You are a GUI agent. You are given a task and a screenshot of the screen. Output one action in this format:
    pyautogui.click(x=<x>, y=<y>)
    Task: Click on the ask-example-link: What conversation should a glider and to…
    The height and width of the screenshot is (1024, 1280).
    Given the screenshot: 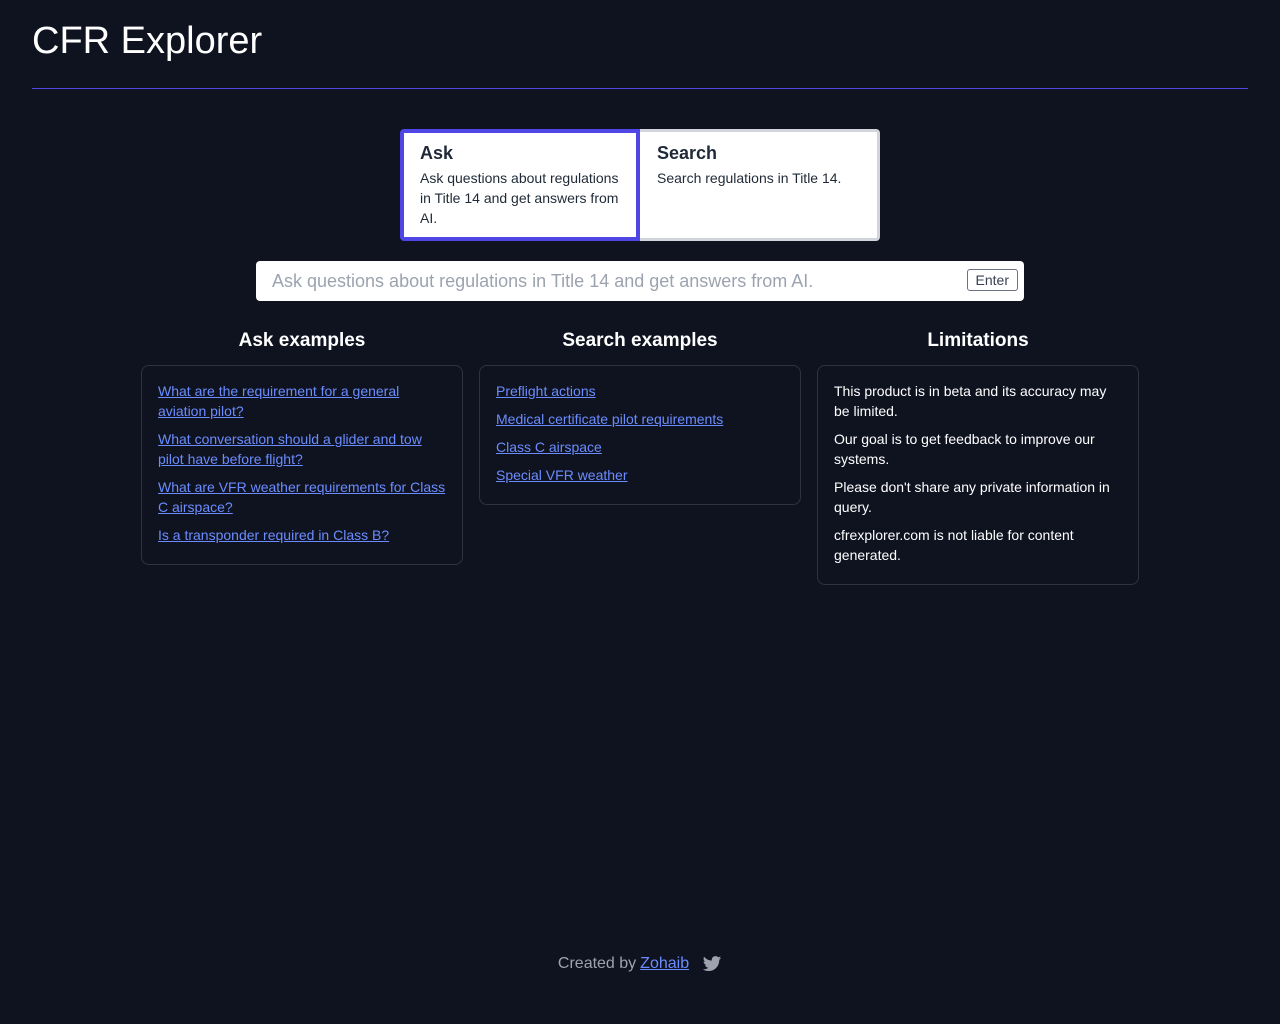 What is the action you would take?
    pyautogui.click(x=302, y=449)
    